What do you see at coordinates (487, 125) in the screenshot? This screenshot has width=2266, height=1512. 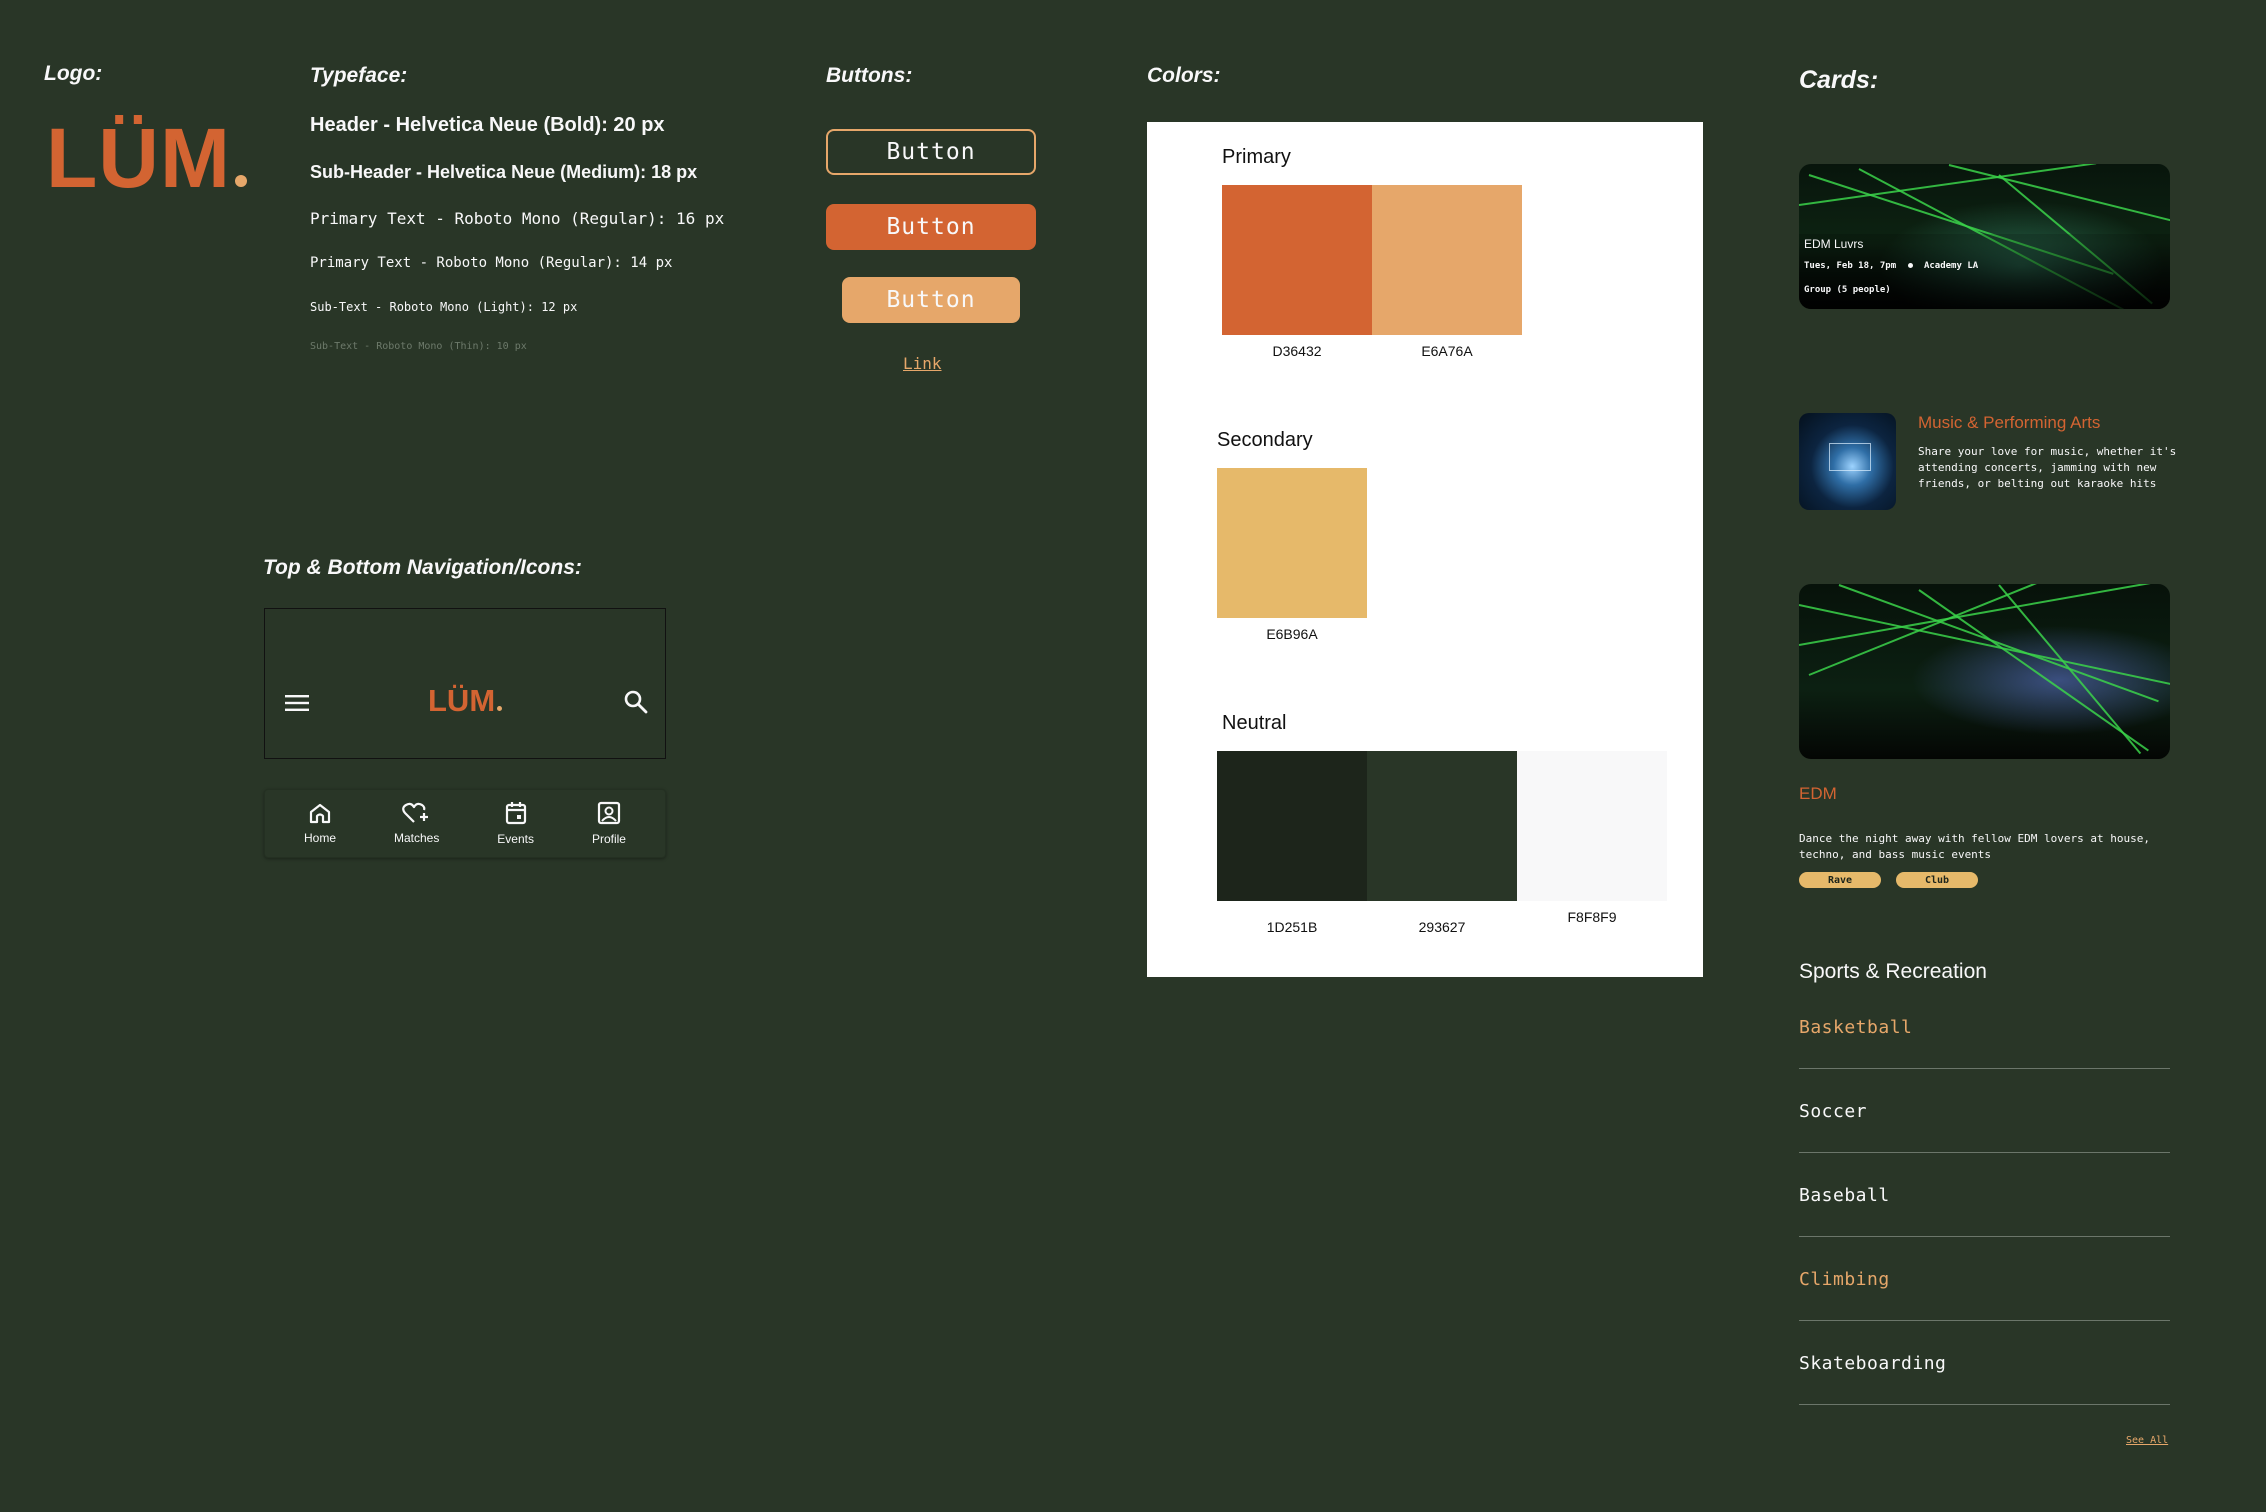 I see `typeface-header-sample: Header - Helvetica Neue (Bold): 20 px` at bounding box center [487, 125].